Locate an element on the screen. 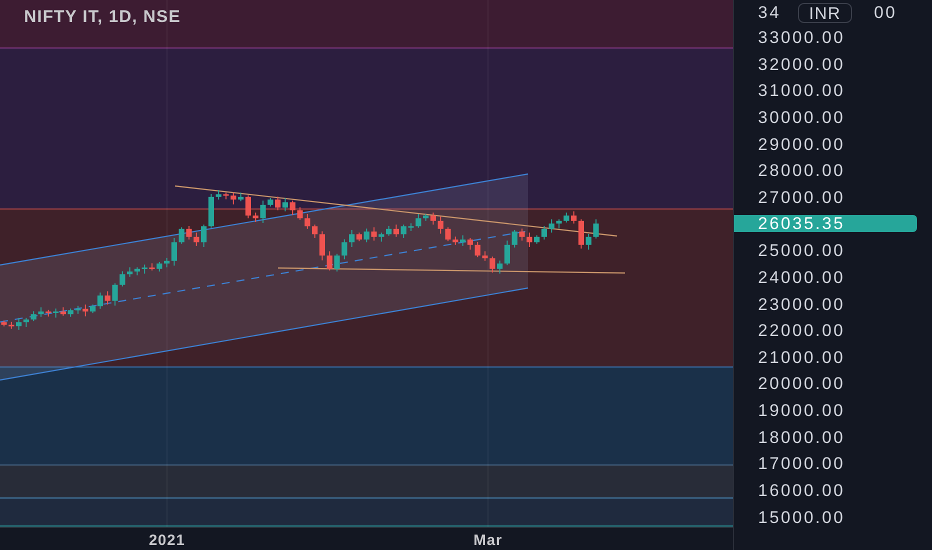 Image resolution: width=932 pixels, height=550 pixels. price-label: 20000.00 is located at coordinates (801, 383).